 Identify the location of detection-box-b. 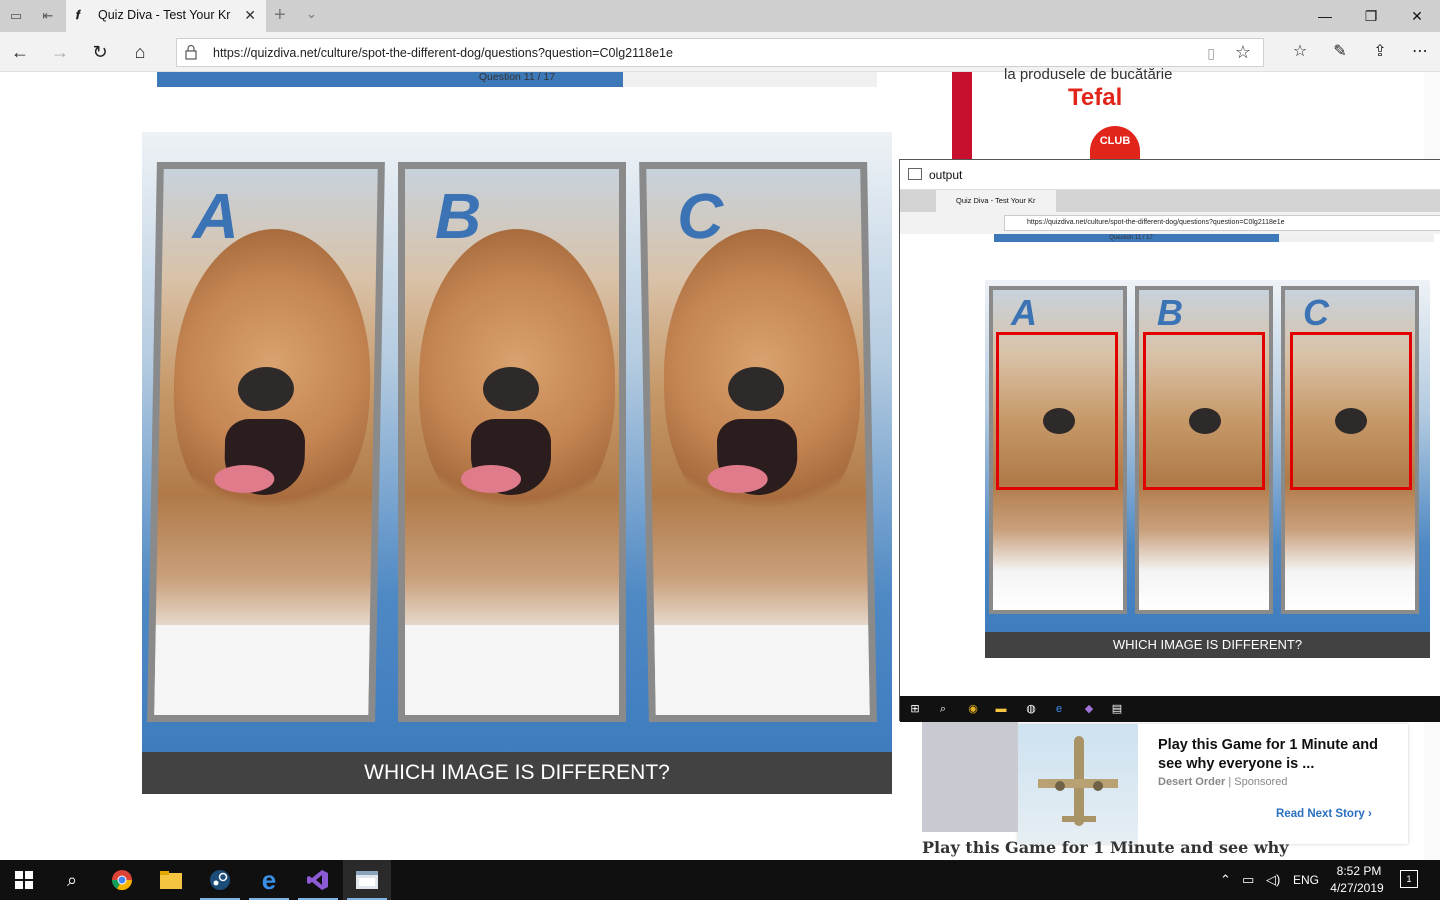
(1204, 411).